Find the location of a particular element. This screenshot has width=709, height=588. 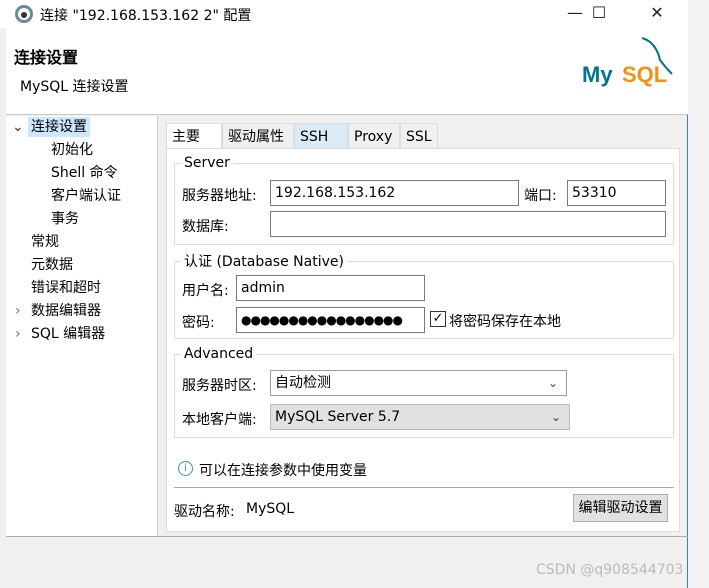

watermark: CSDN @q908544703 is located at coordinates (610, 570).